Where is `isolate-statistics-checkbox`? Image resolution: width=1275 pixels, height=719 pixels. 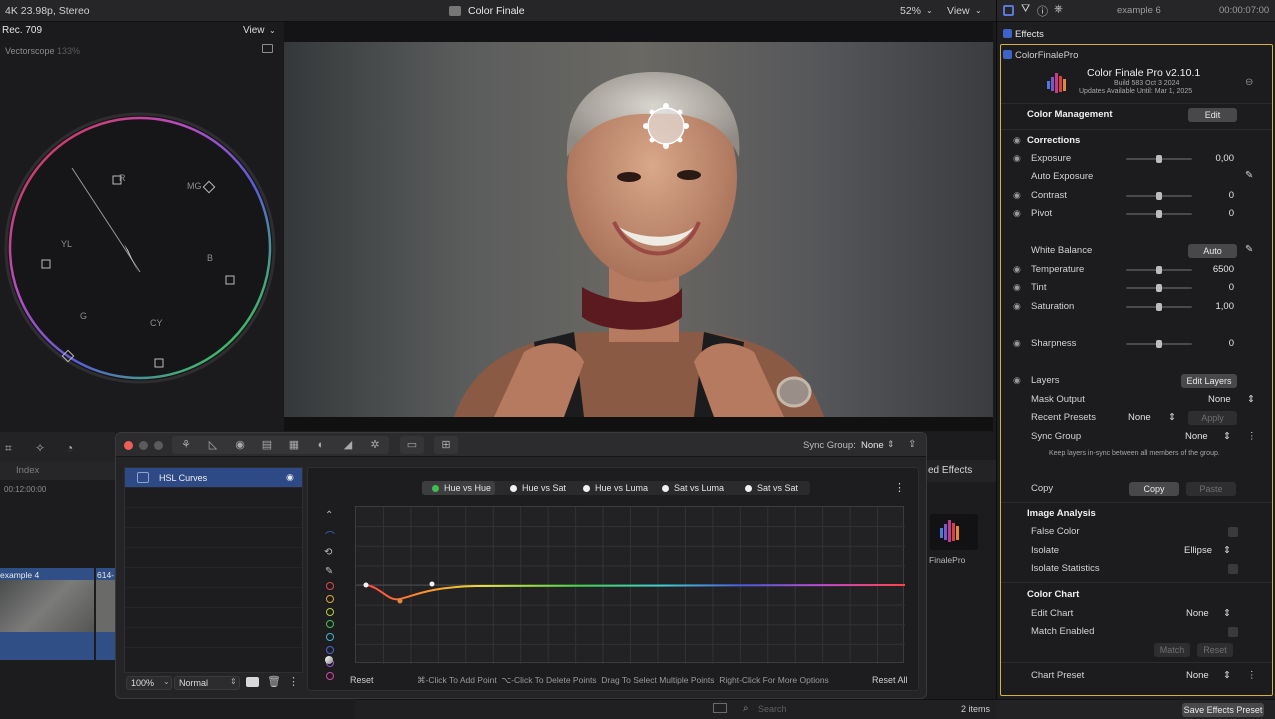
isolate-statistics-checkbox is located at coordinates (1233, 569).